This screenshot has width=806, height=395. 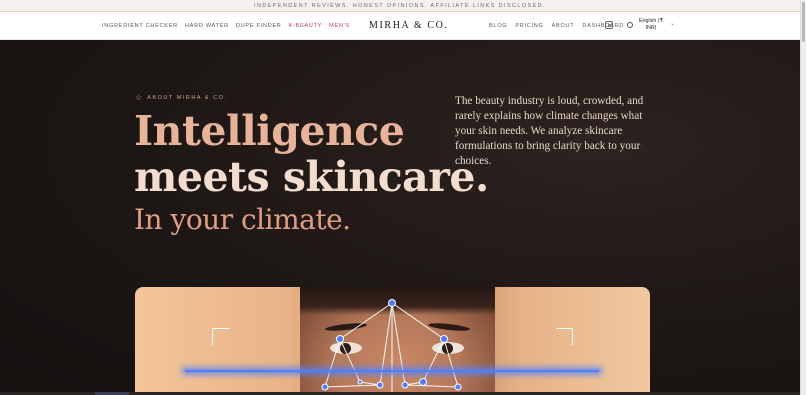 What do you see at coordinates (187, 98) in the screenshot?
I see `eyebrow-text: About Mirha & Co.` at bounding box center [187, 98].